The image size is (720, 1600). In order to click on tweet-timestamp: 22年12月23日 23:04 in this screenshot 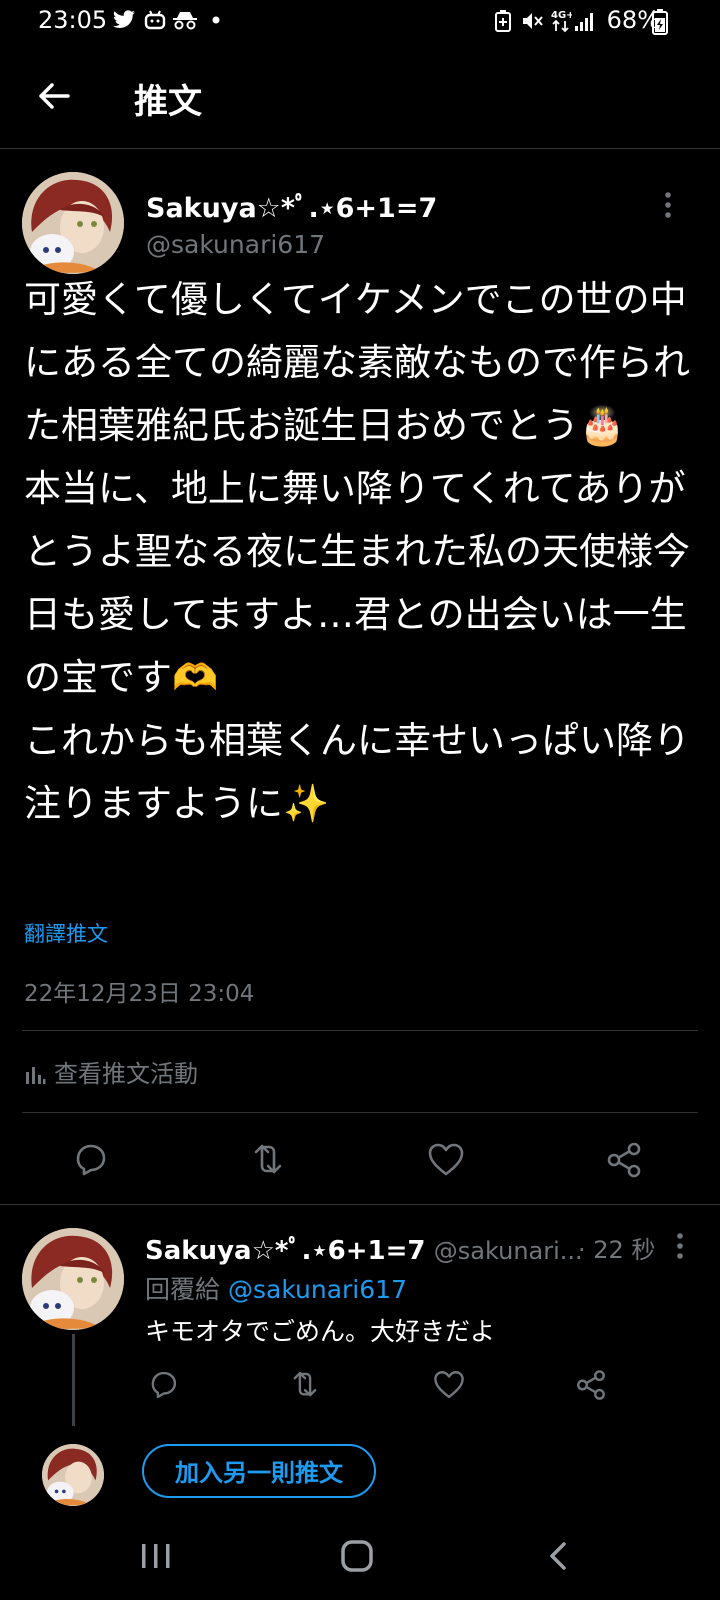, I will do `click(139, 994)`.